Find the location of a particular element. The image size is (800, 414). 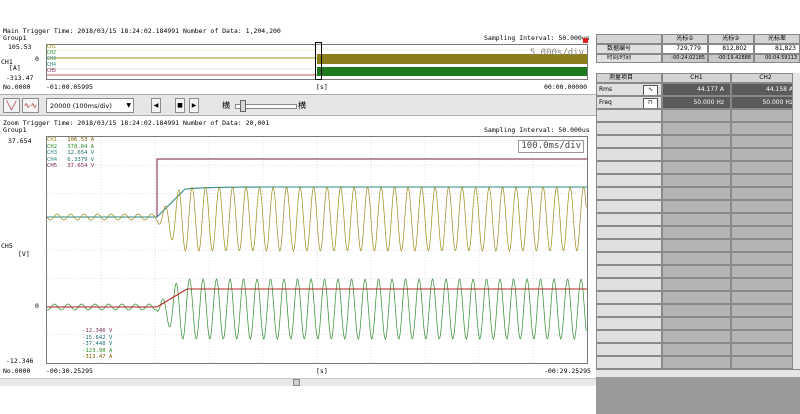

zoom-top-value-row: CH5 37.654 V is located at coordinates (70, 166).